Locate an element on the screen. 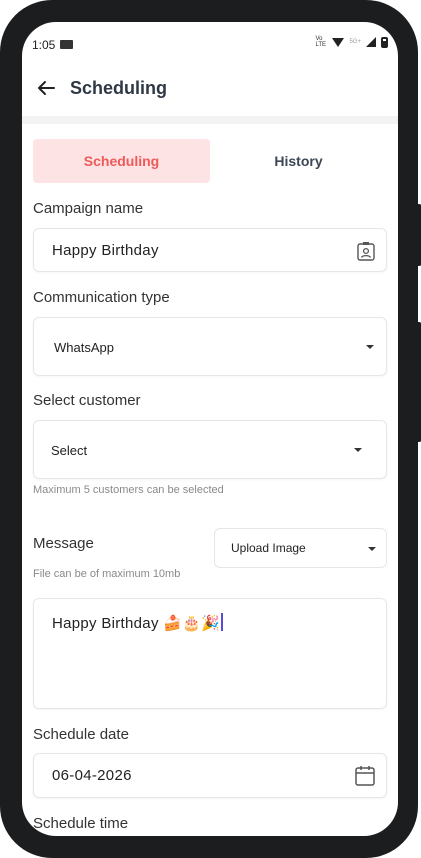 Image resolution: width=421 pixels, height=858 pixels. calendar-icon is located at coordinates (365, 775).